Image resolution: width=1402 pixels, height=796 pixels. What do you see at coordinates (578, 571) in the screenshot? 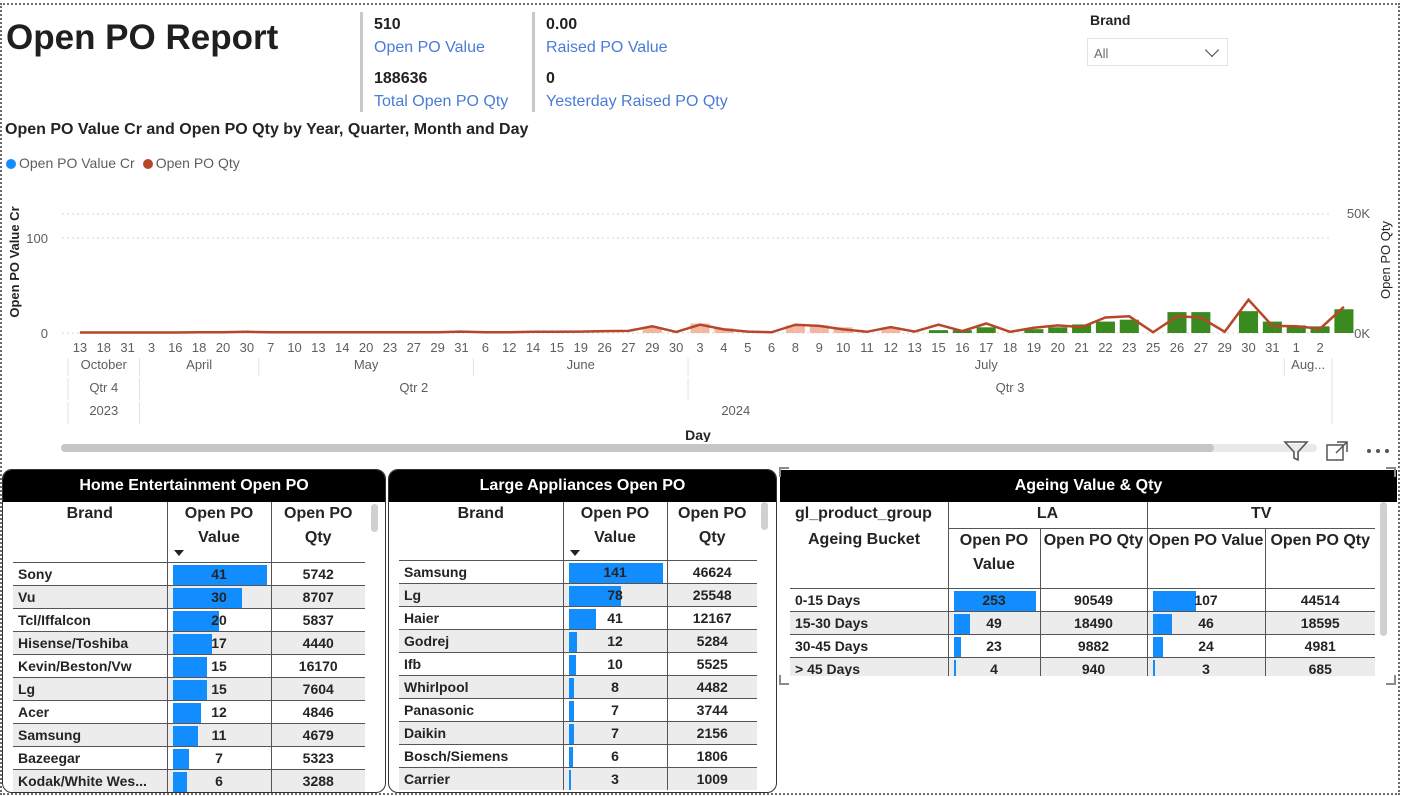
I see `table-row: Samsung 141 46624` at bounding box center [578, 571].